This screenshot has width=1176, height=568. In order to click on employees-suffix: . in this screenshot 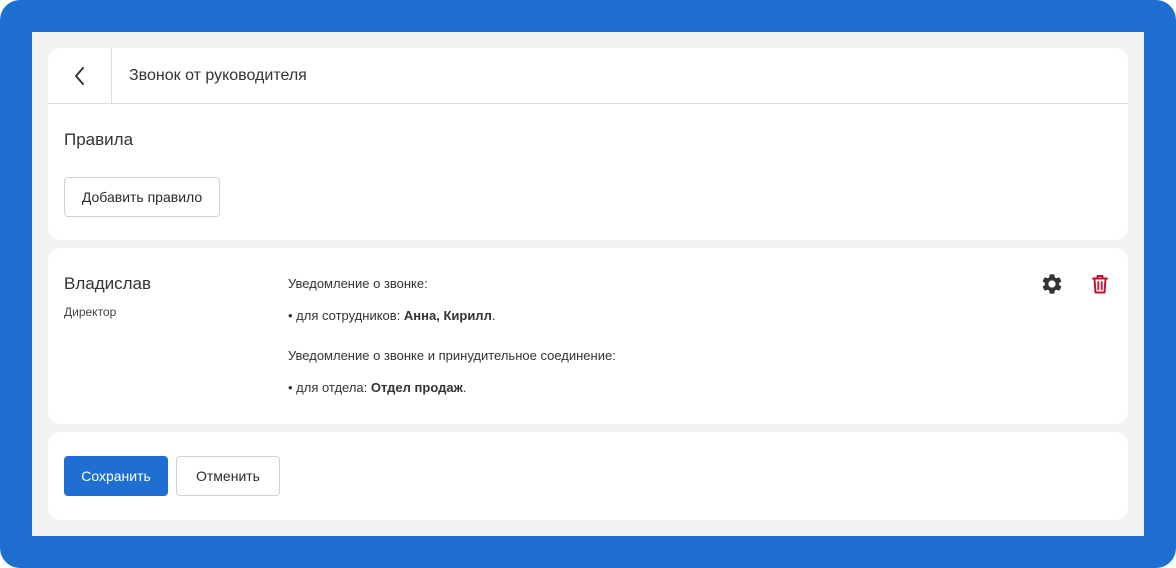, I will do `click(494, 315)`.